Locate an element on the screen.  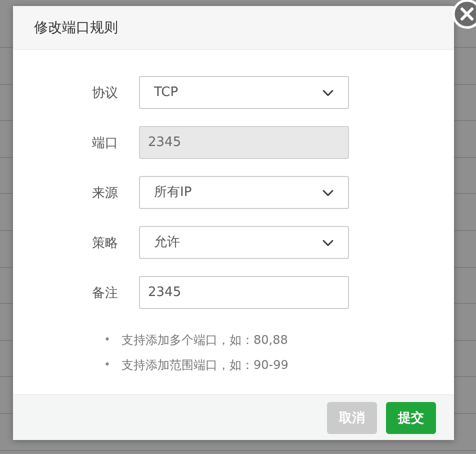
field-label: 协议 is located at coordinates (105, 93).